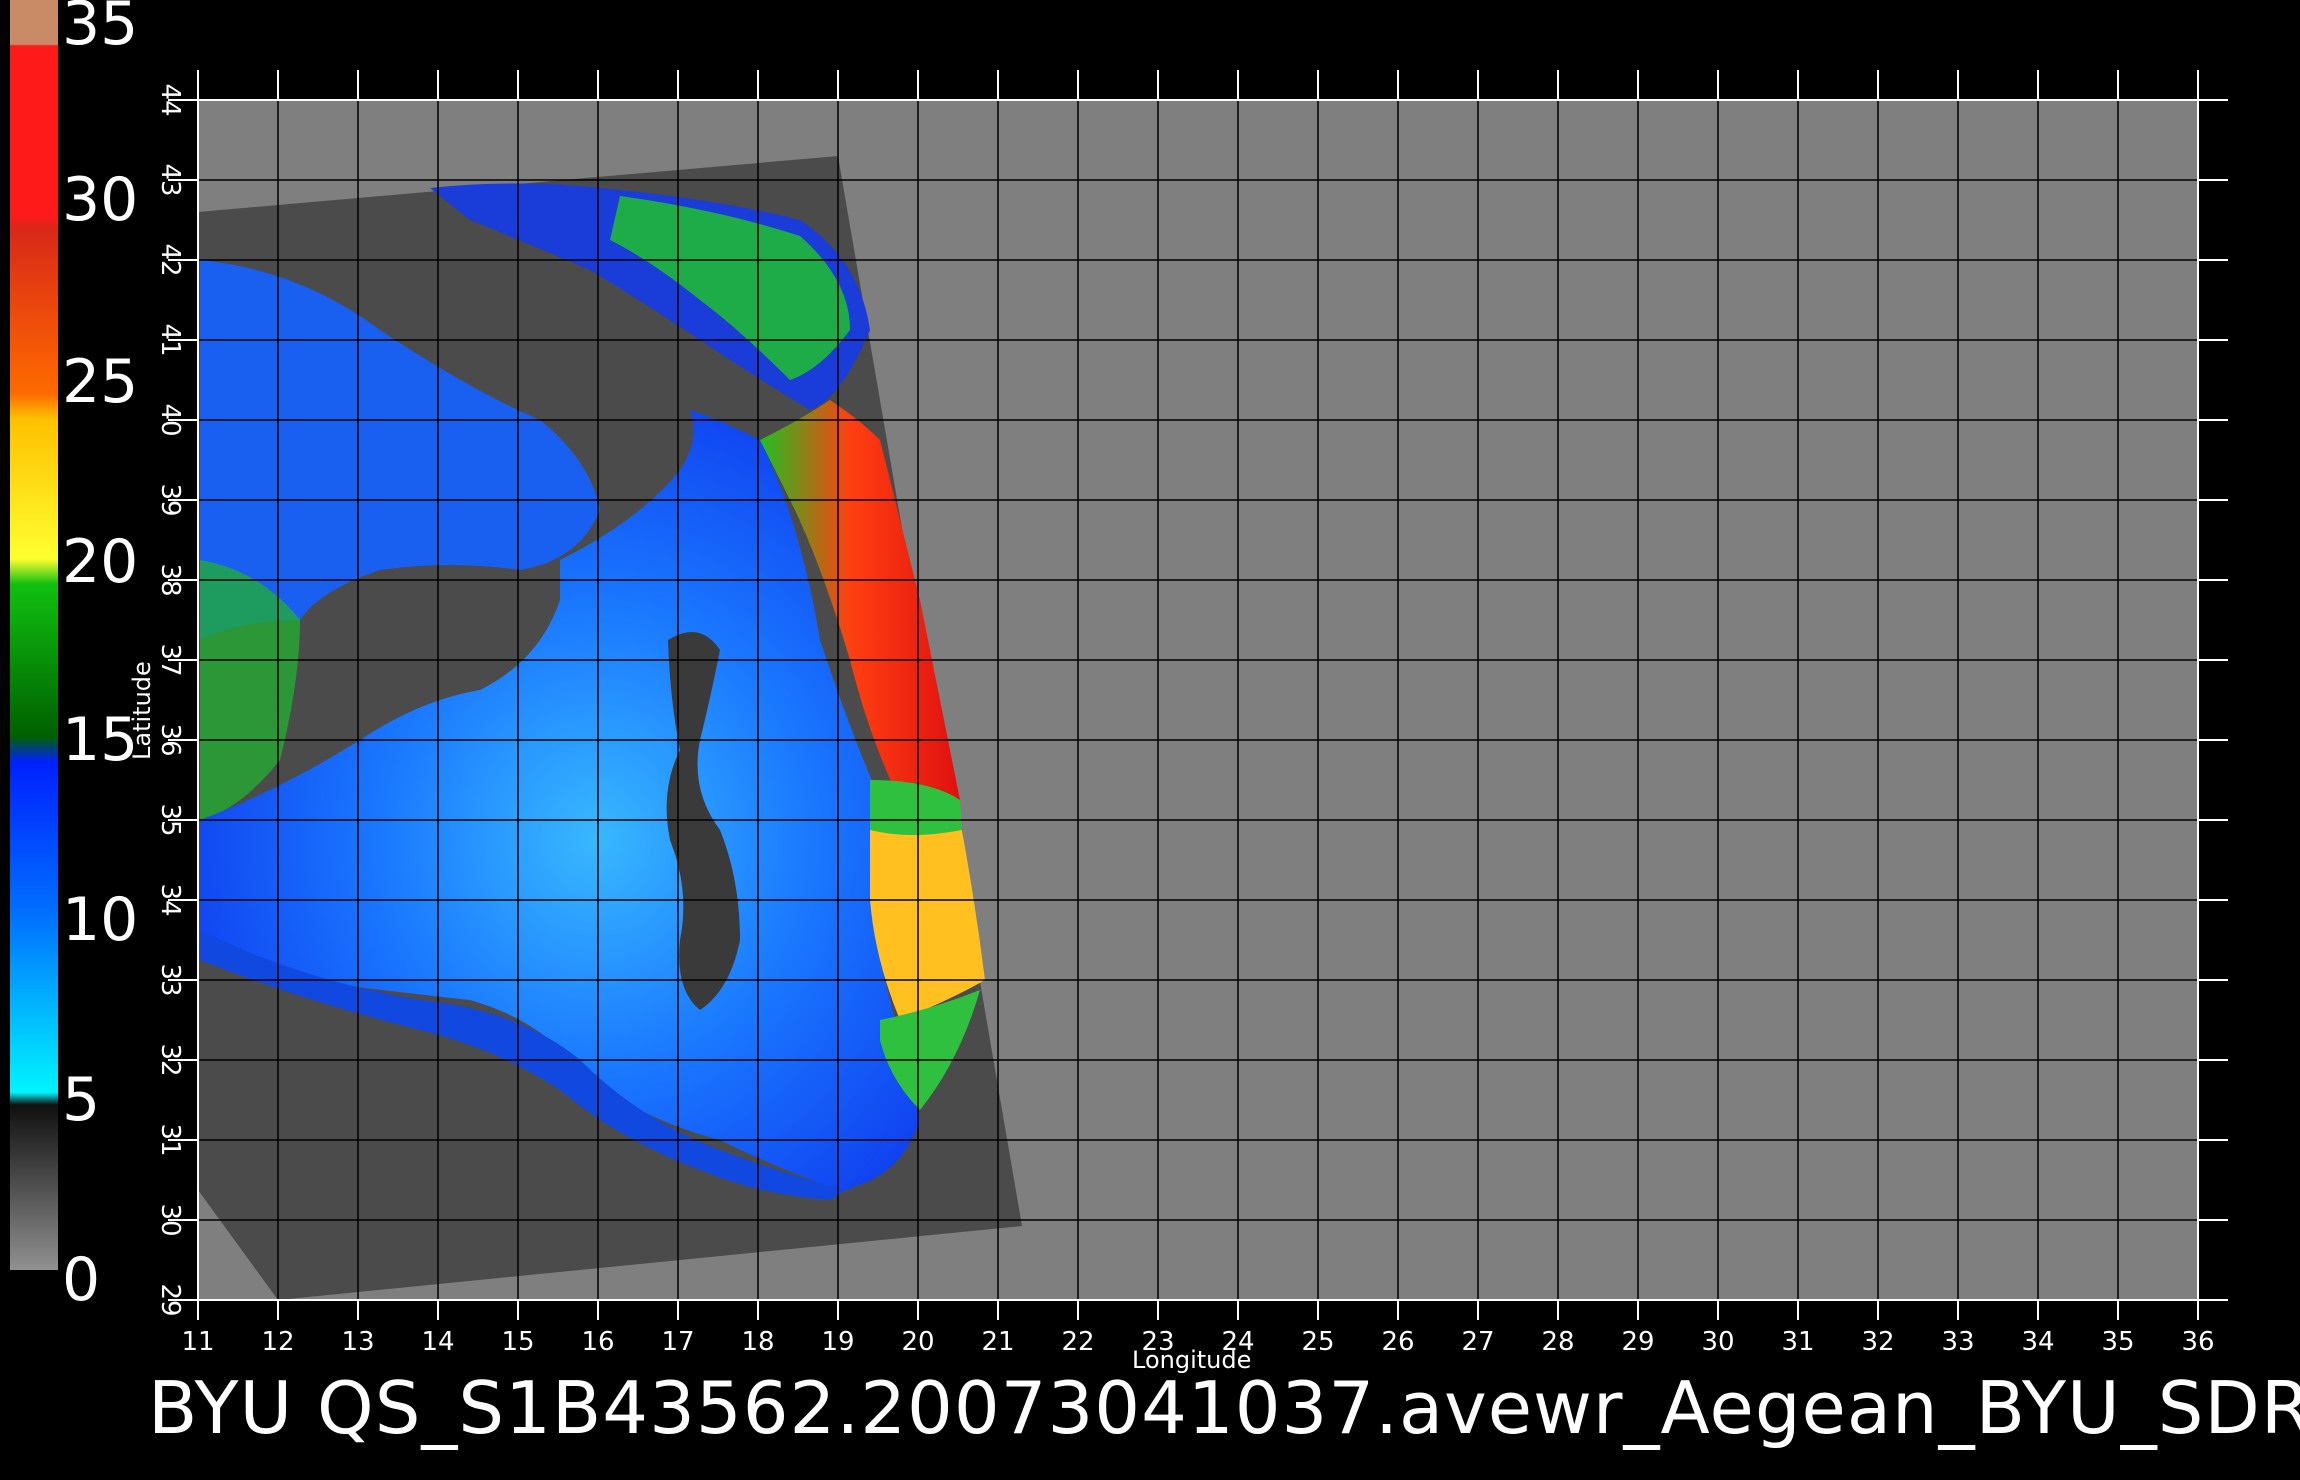 Image resolution: width=2300 pixels, height=1480 pixels. Describe the element at coordinates (997, 1342) in the screenshot. I see `lon-tick-label: 21` at that location.